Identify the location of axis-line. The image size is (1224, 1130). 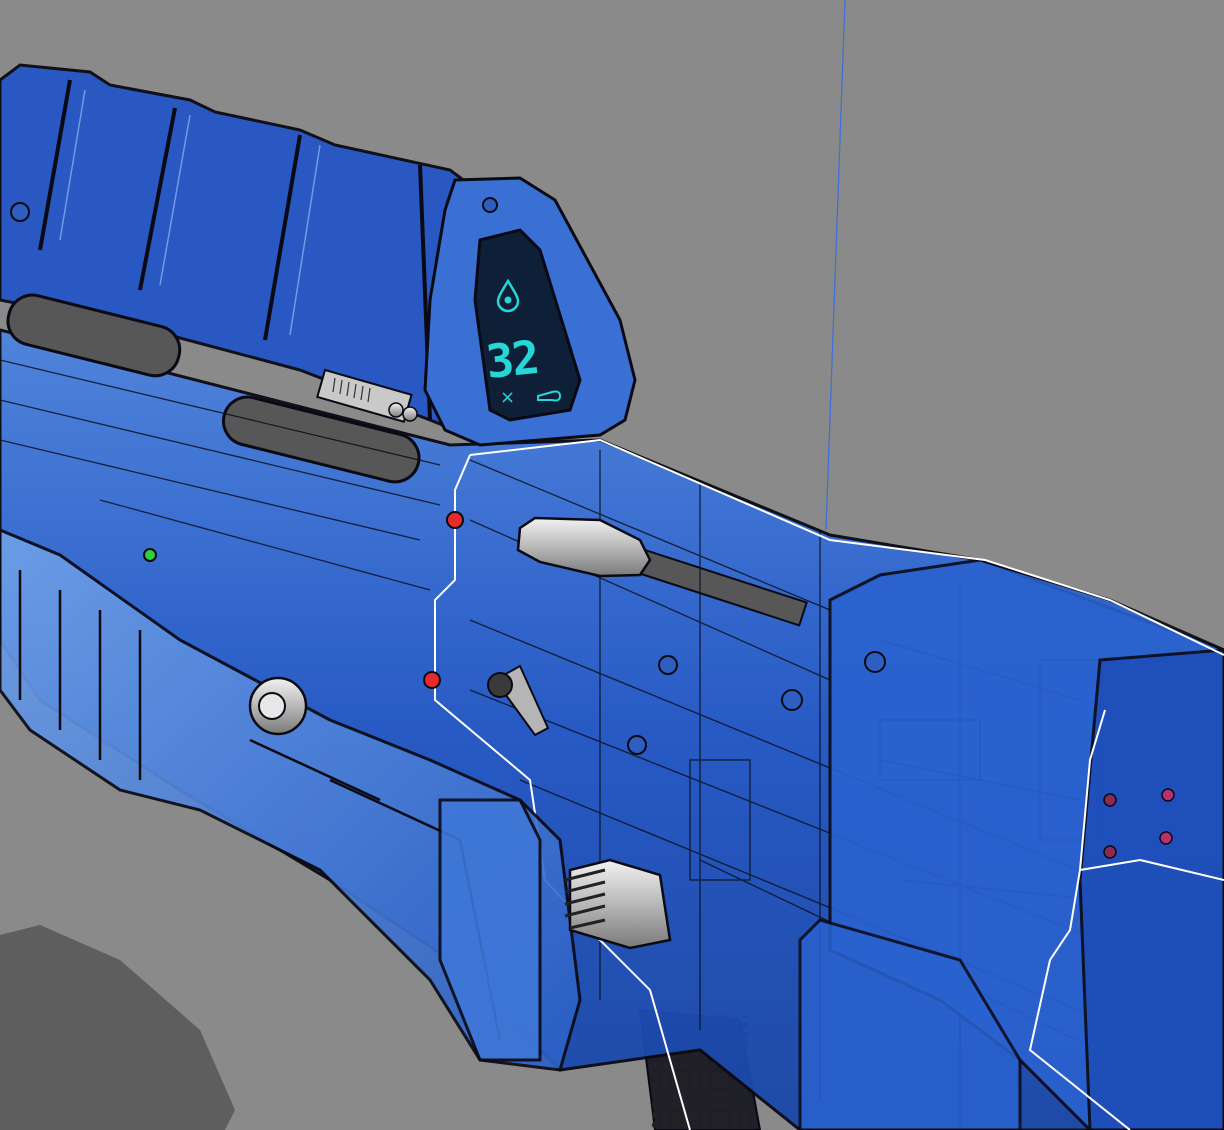
(835, 265).